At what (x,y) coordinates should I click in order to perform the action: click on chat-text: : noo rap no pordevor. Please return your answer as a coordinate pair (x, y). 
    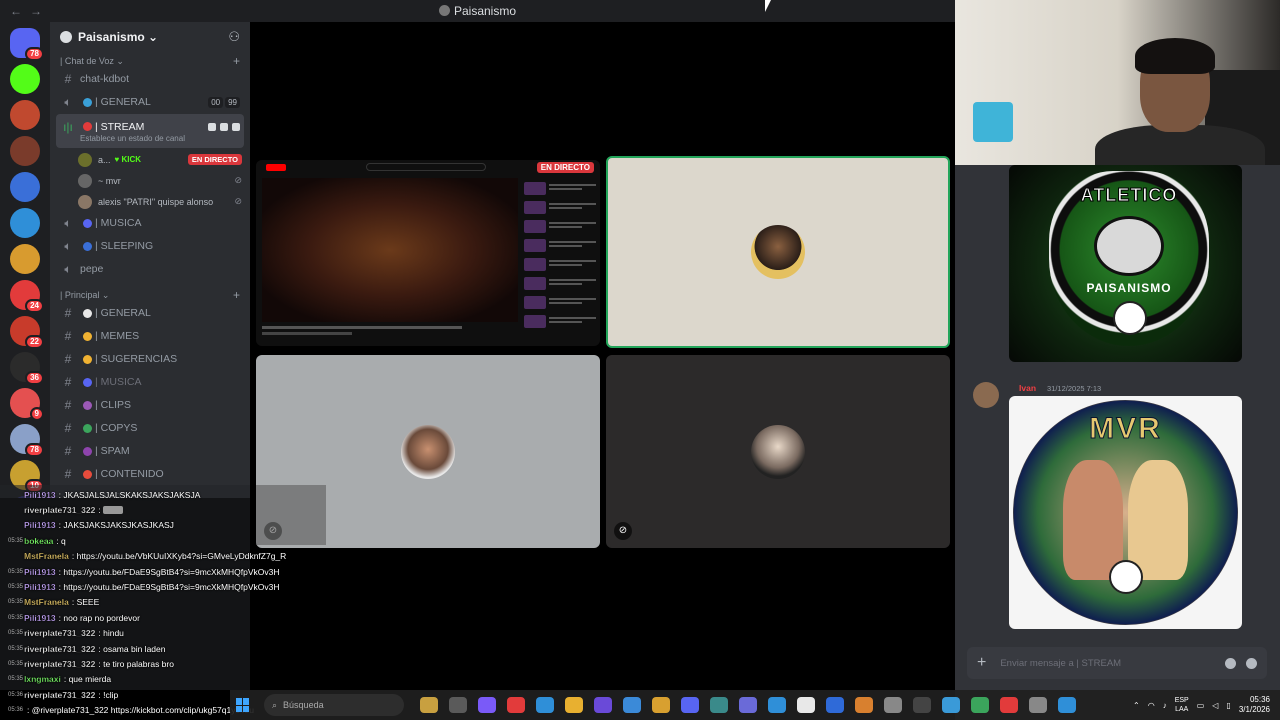
    Looking at the image, I should click on (99, 617).